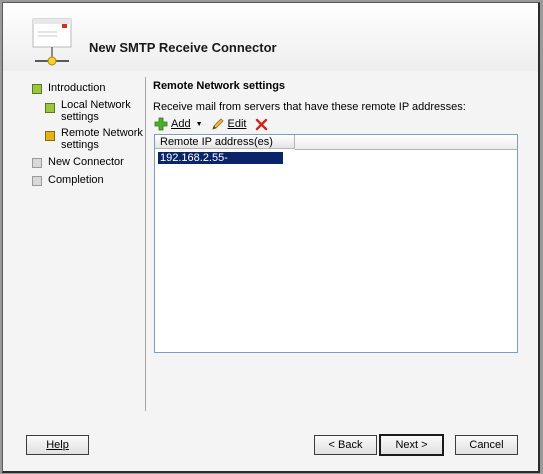 The height and width of the screenshot is (474, 543). I want to click on ip-toolbar: Add ▼ Edit, so click(211, 124).